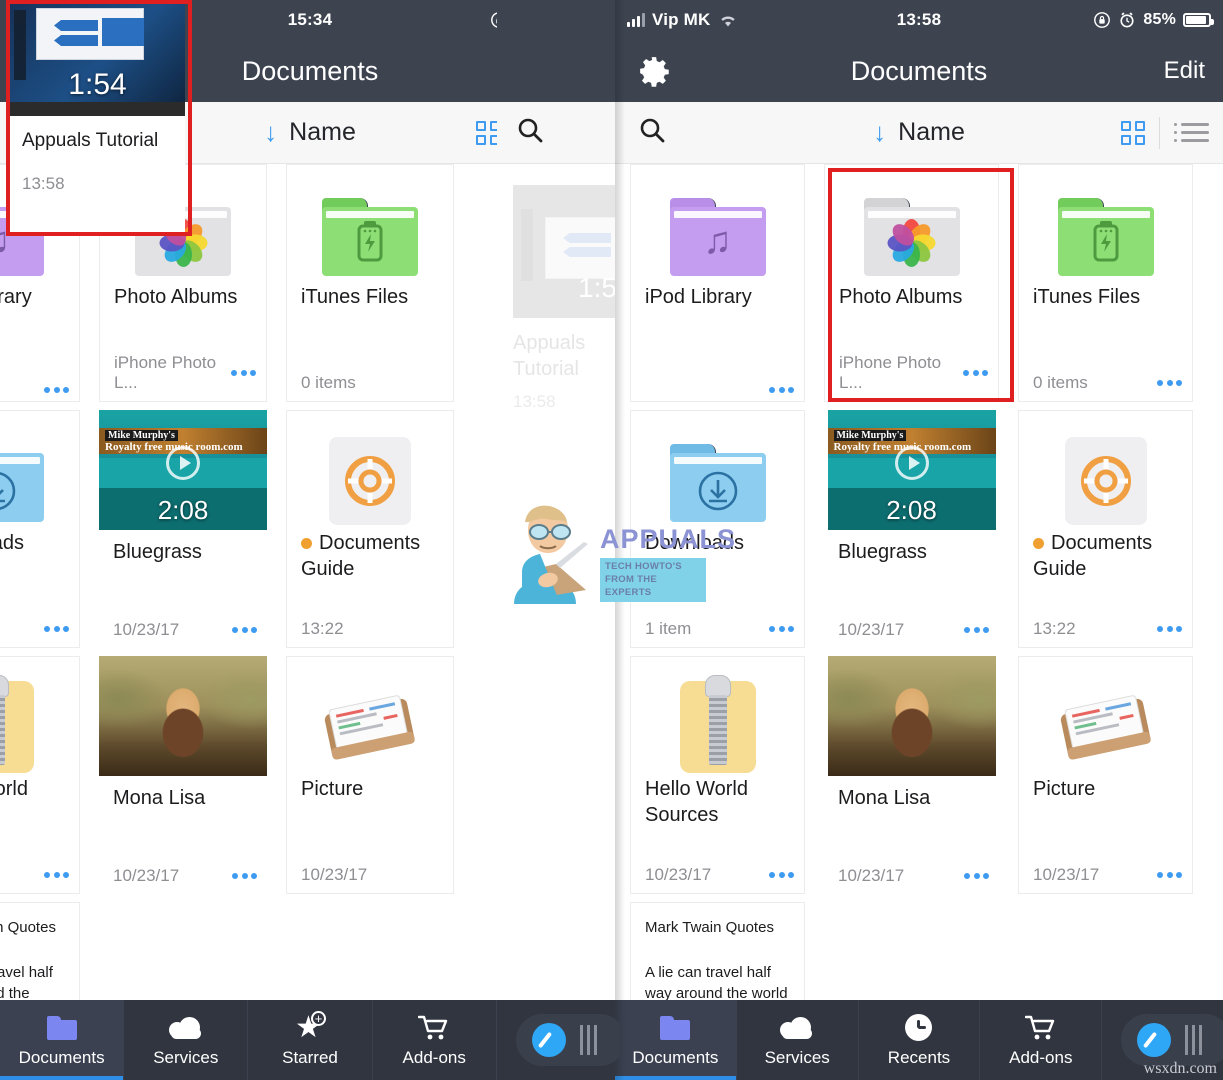 The height and width of the screenshot is (1080, 1223). I want to click on tab-starred: ★ + Starred, so click(310, 1040).